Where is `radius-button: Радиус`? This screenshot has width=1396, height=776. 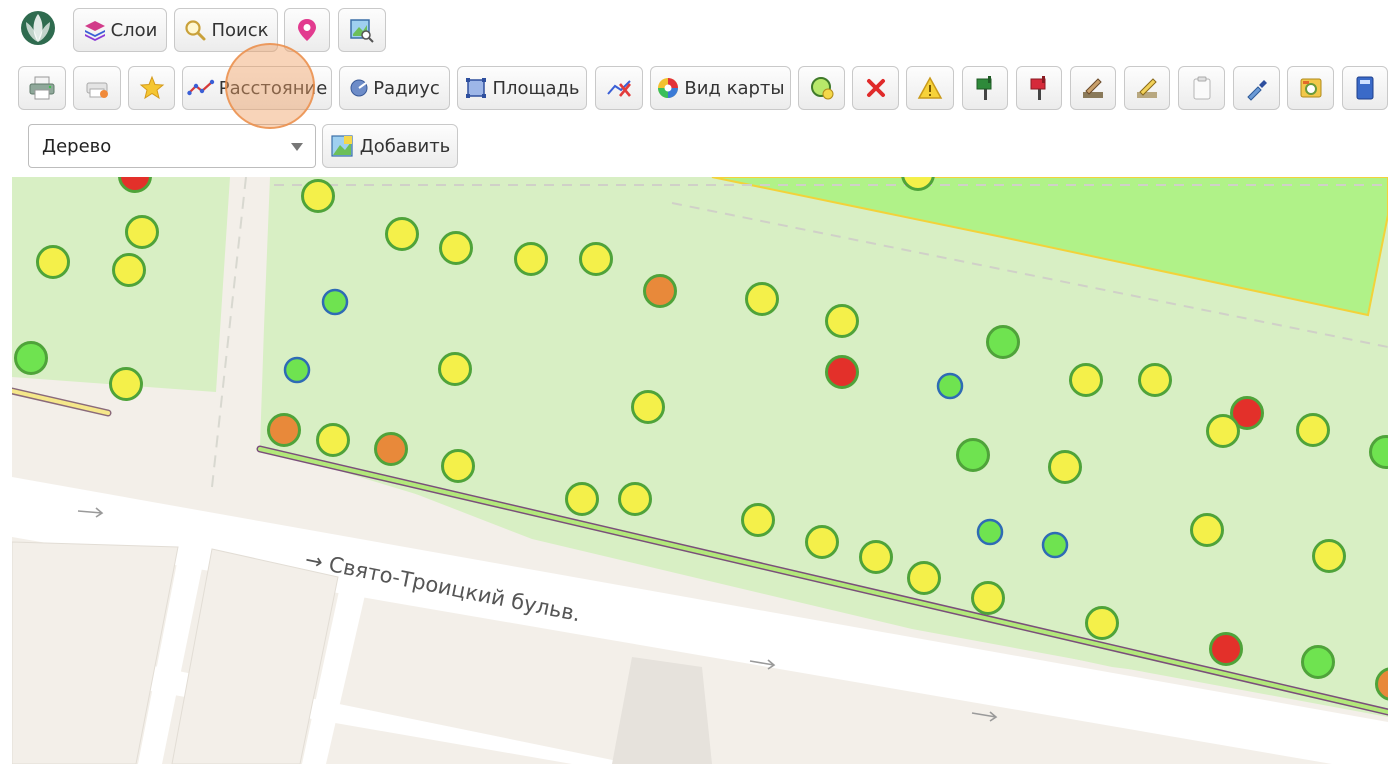
radius-button: Радиус is located at coordinates (394, 88).